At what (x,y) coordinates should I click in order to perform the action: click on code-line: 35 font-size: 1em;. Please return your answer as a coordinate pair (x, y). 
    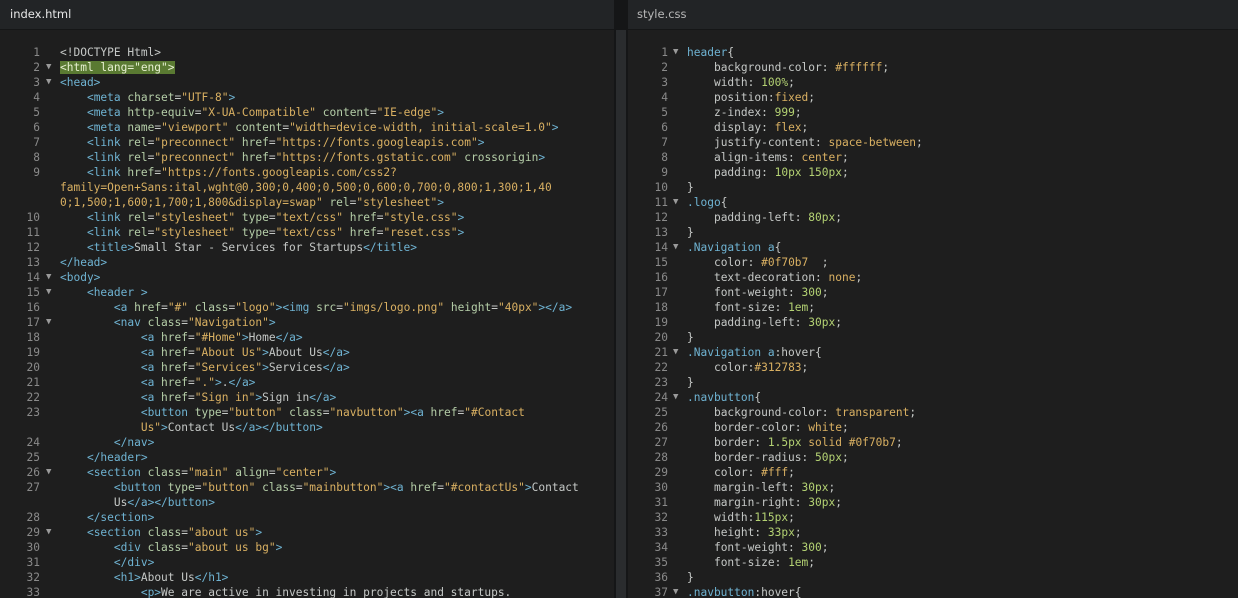
    Looking at the image, I should click on (933, 562).